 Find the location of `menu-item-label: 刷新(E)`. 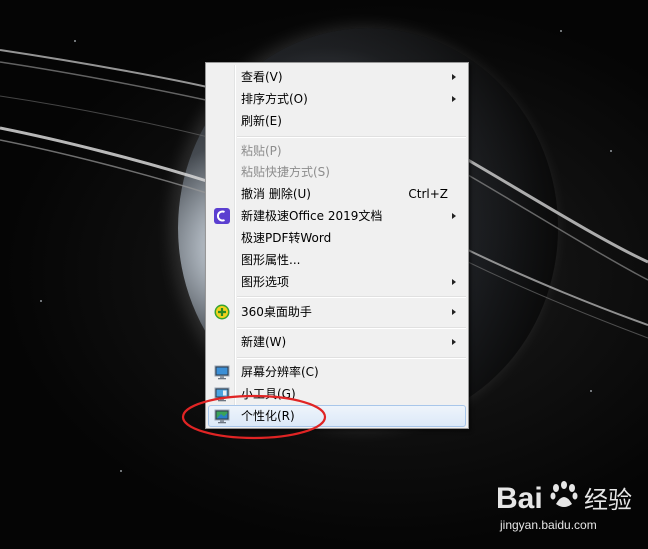

menu-item-label: 刷新(E) is located at coordinates (261, 121).